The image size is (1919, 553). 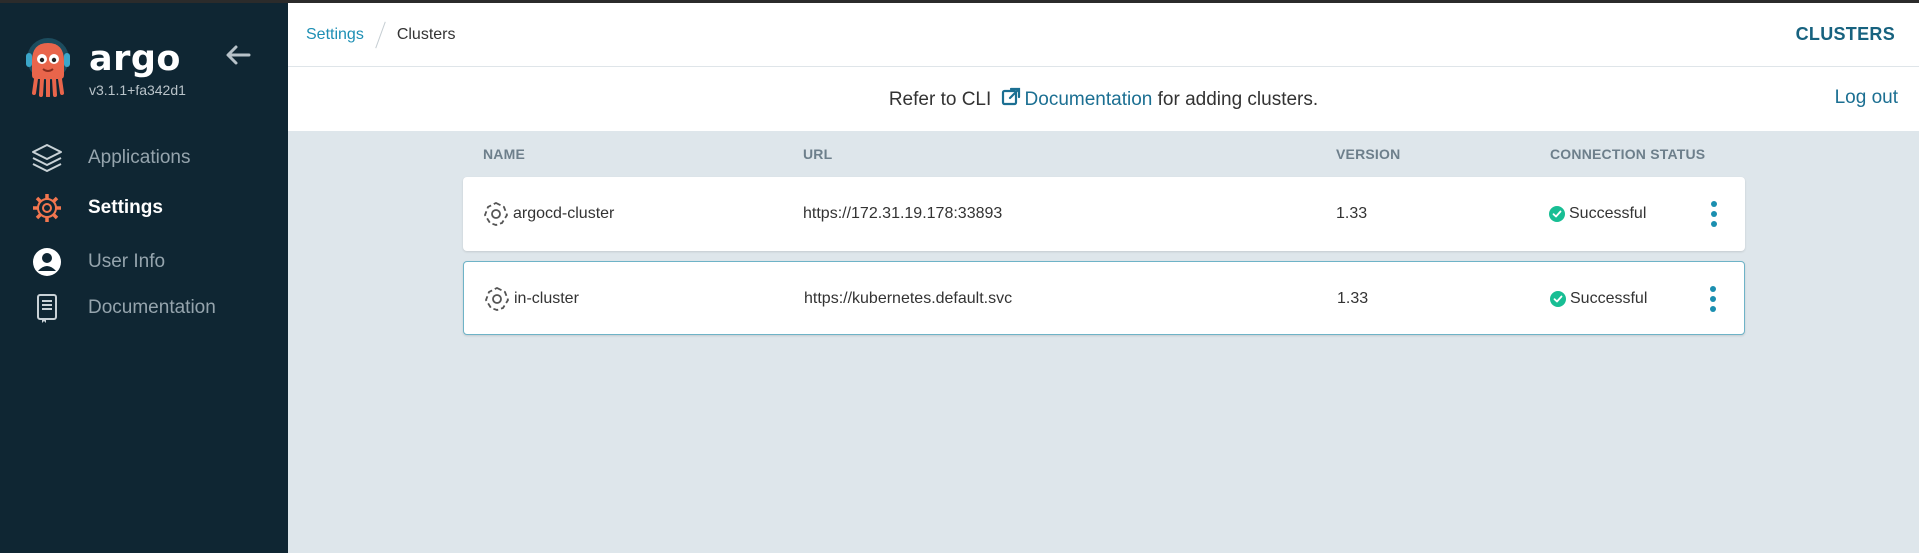 I want to click on column-header-url: URL, so click(x=818, y=154).